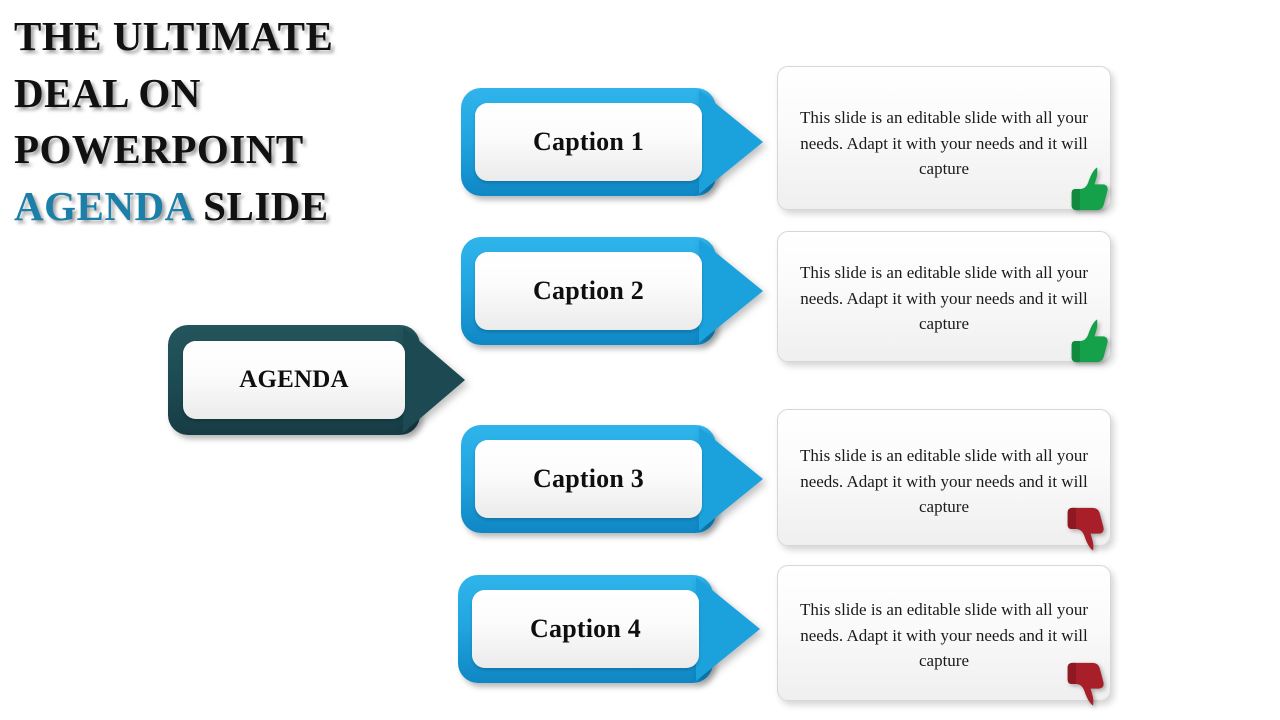 The image size is (1280, 720). I want to click on caption-chip-1-inner: Caption 1, so click(588, 142).